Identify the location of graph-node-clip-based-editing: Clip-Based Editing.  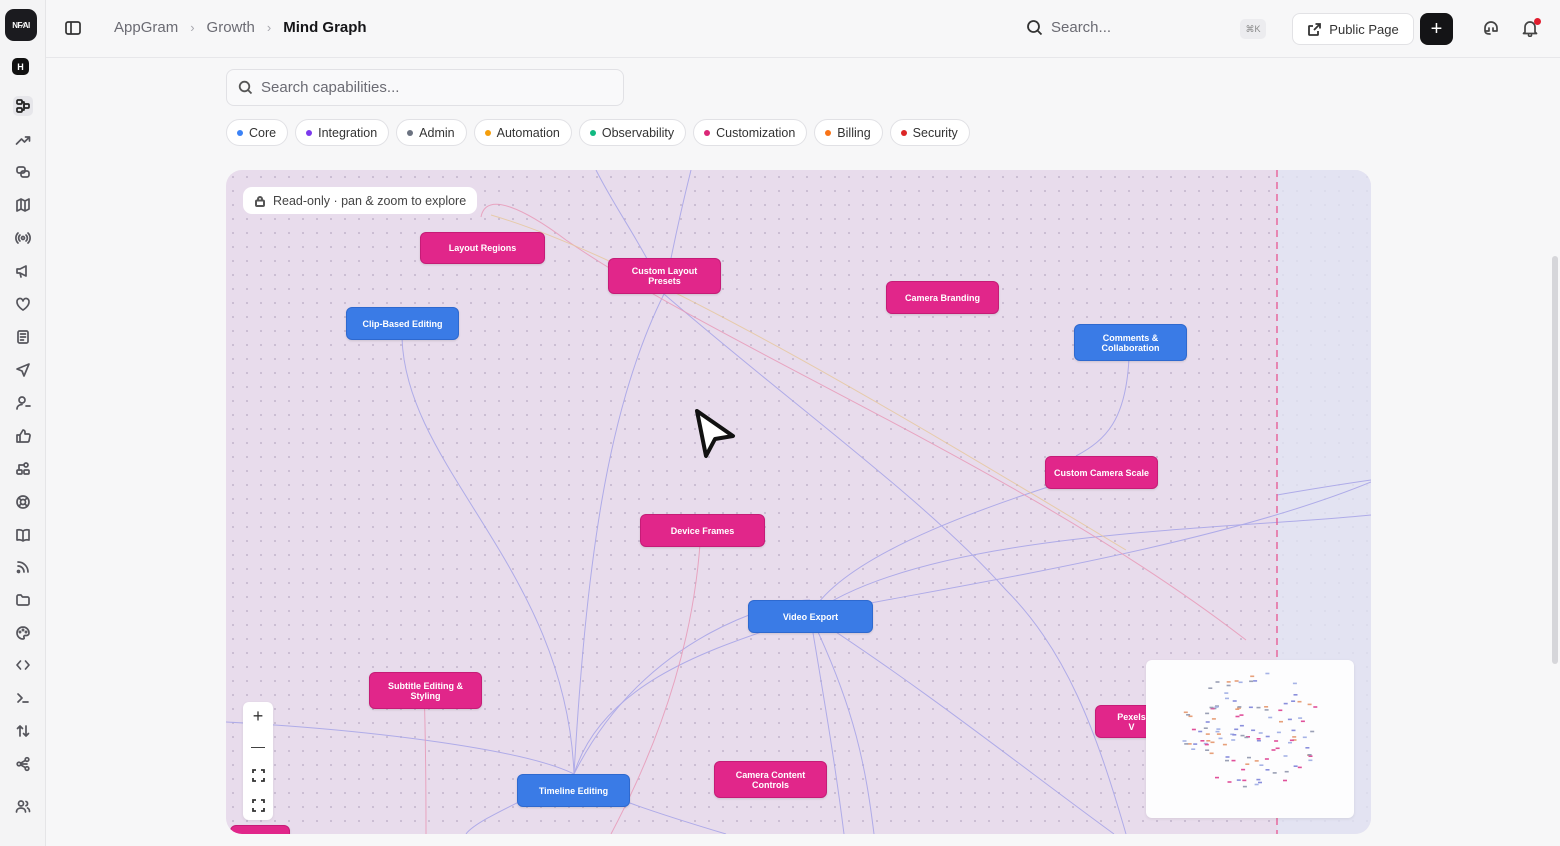
(402, 323).